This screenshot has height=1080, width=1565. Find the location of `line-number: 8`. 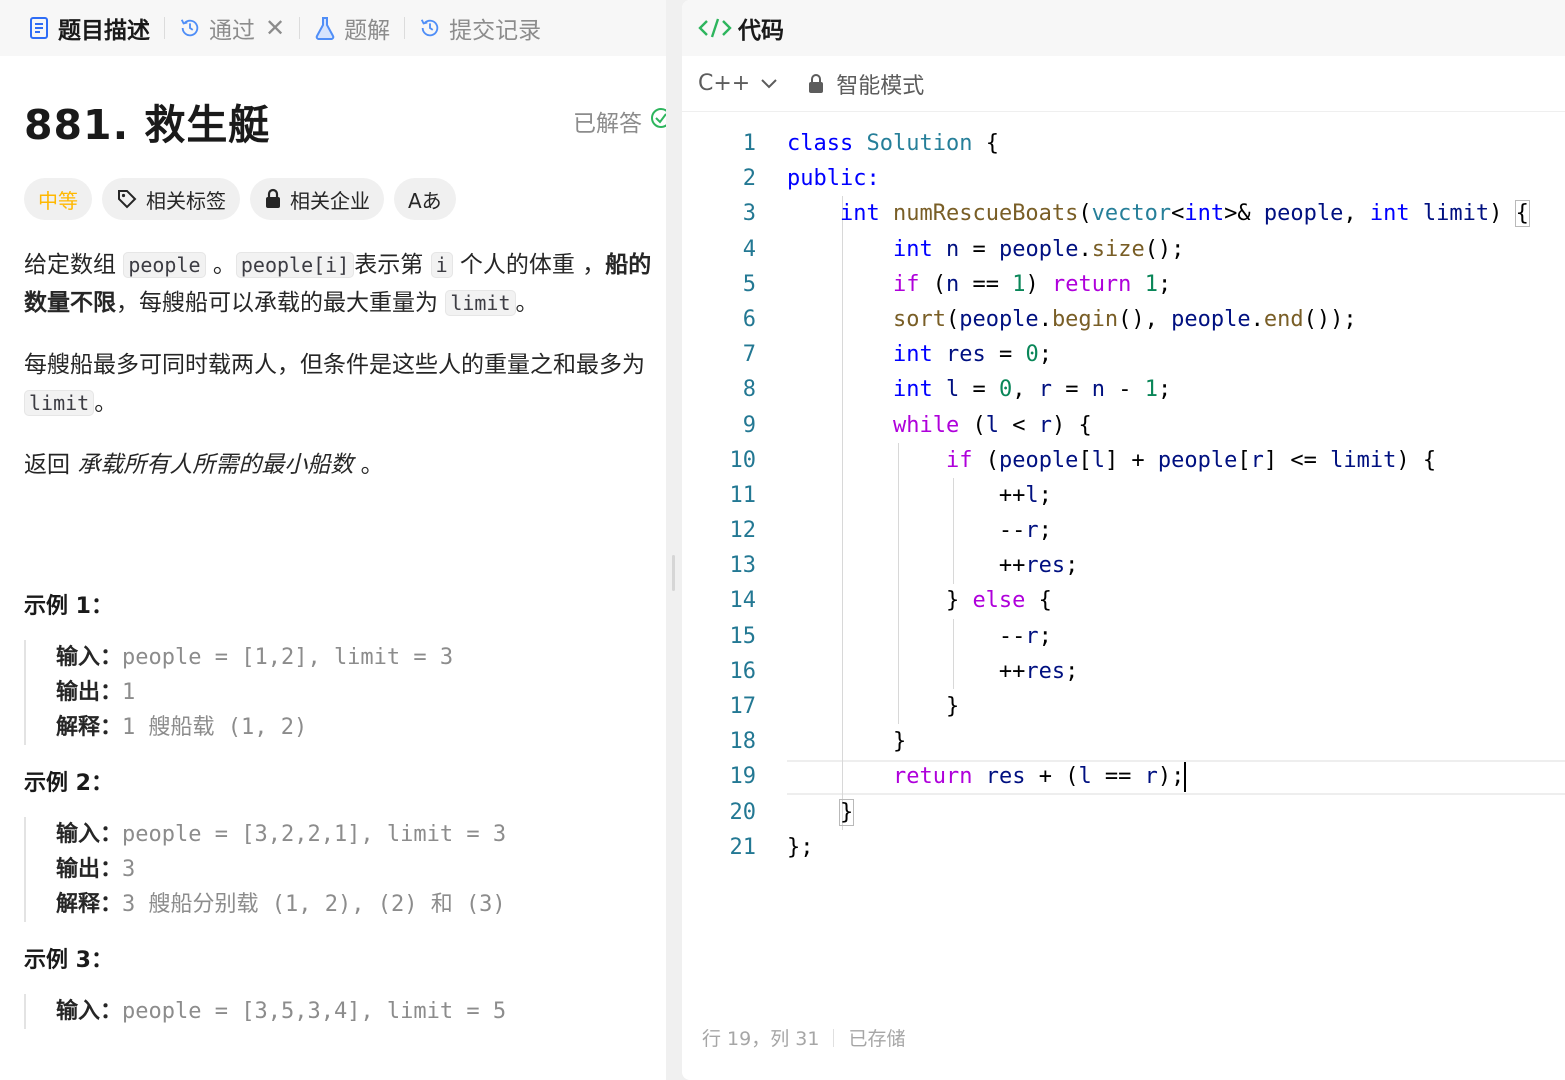

line-number: 8 is located at coordinates (749, 390).